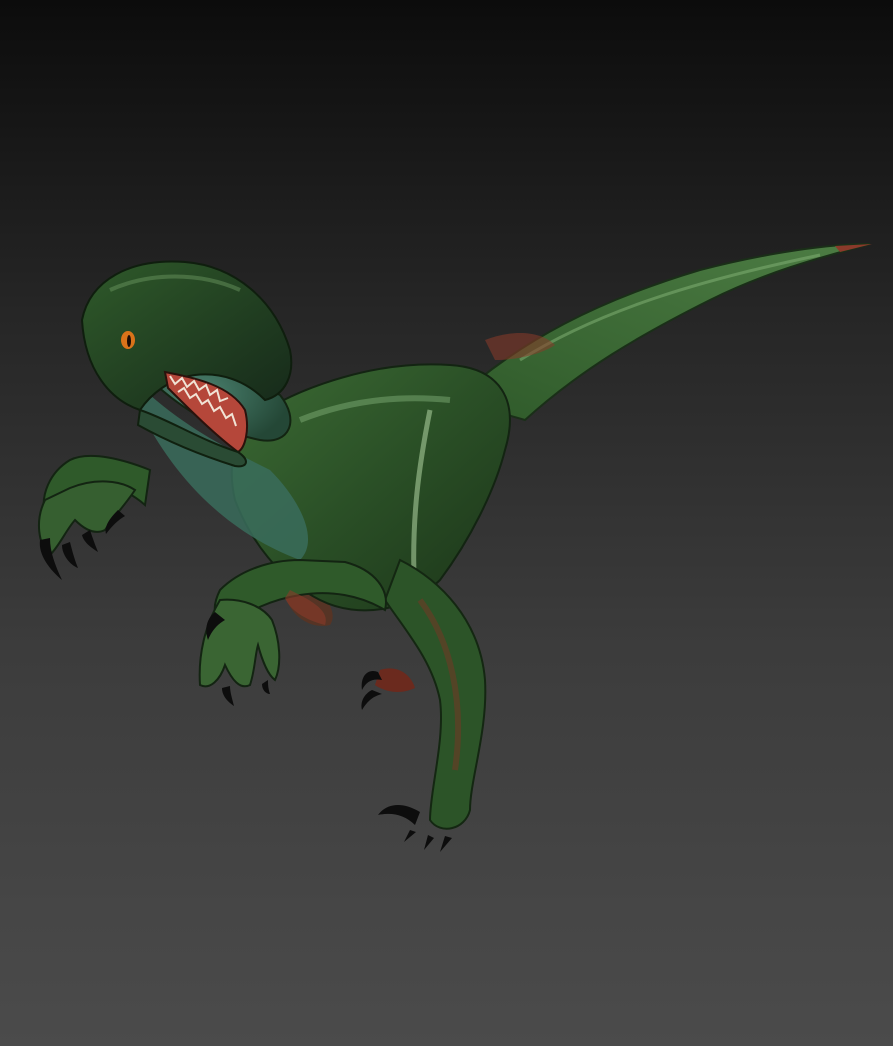  Describe the element at coordinates (371, 700) in the screenshot. I see `hidden-toe-claw` at that location.